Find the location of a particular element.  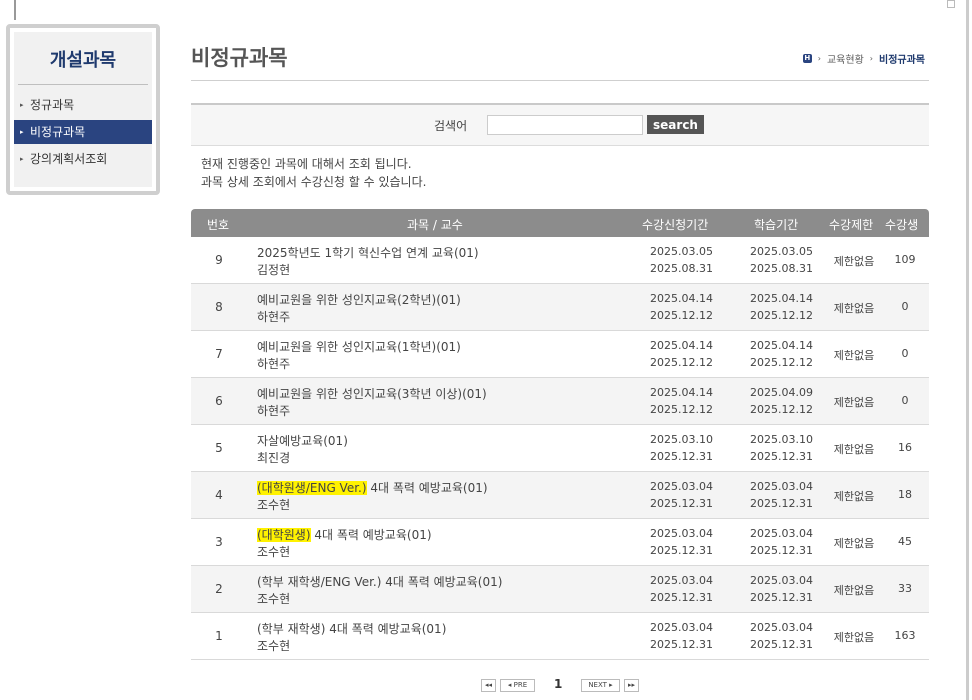

apply-start: 2025.03.10 is located at coordinates (681, 439).